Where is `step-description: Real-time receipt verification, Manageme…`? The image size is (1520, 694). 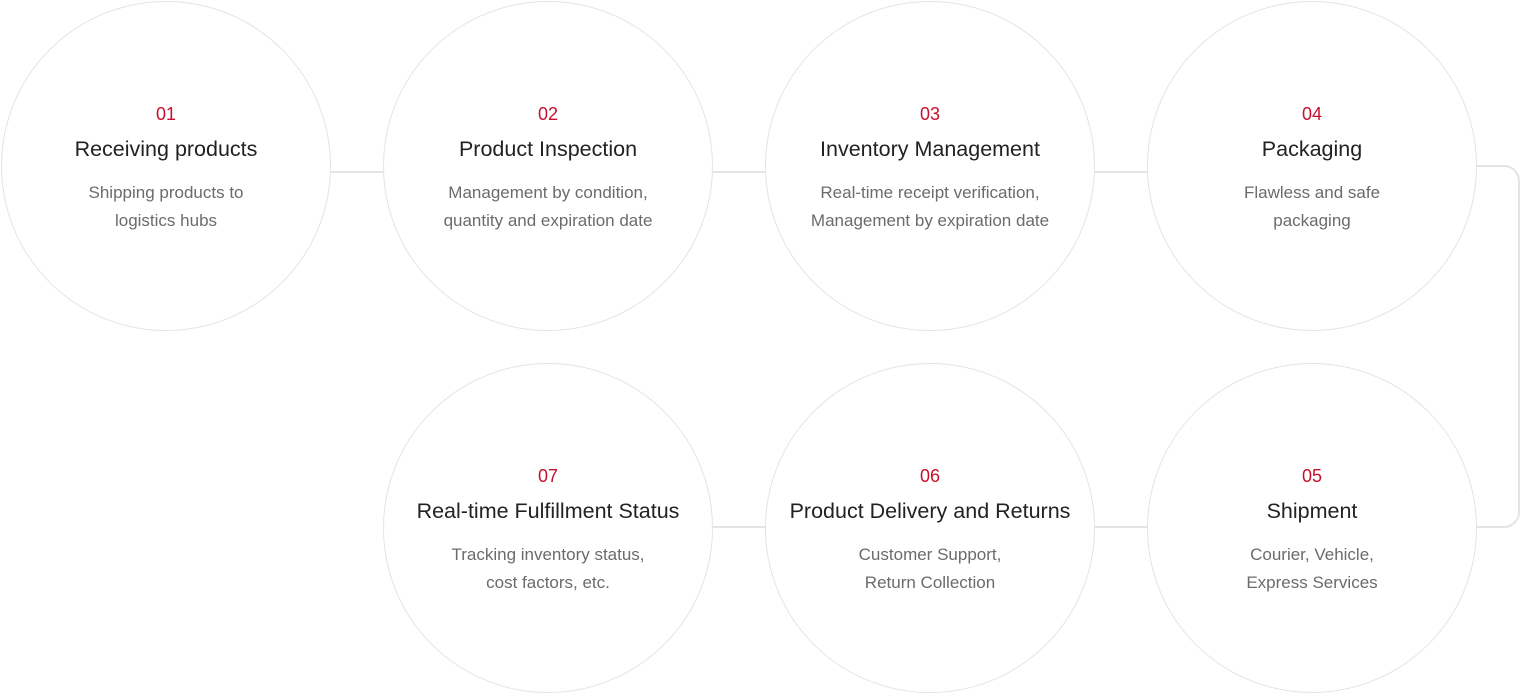 step-description: Real-time receipt verification, Manageme… is located at coordinates (930, 207).